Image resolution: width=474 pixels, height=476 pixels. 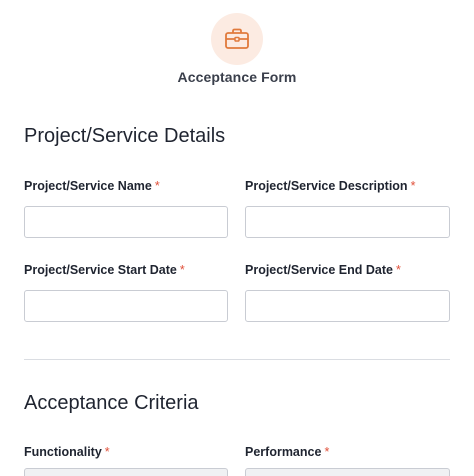 What do you see at coordinates (125, 136) in the screenshot?
I see `section-title-details: Project/Service Details` at bounding box center [125, 136].